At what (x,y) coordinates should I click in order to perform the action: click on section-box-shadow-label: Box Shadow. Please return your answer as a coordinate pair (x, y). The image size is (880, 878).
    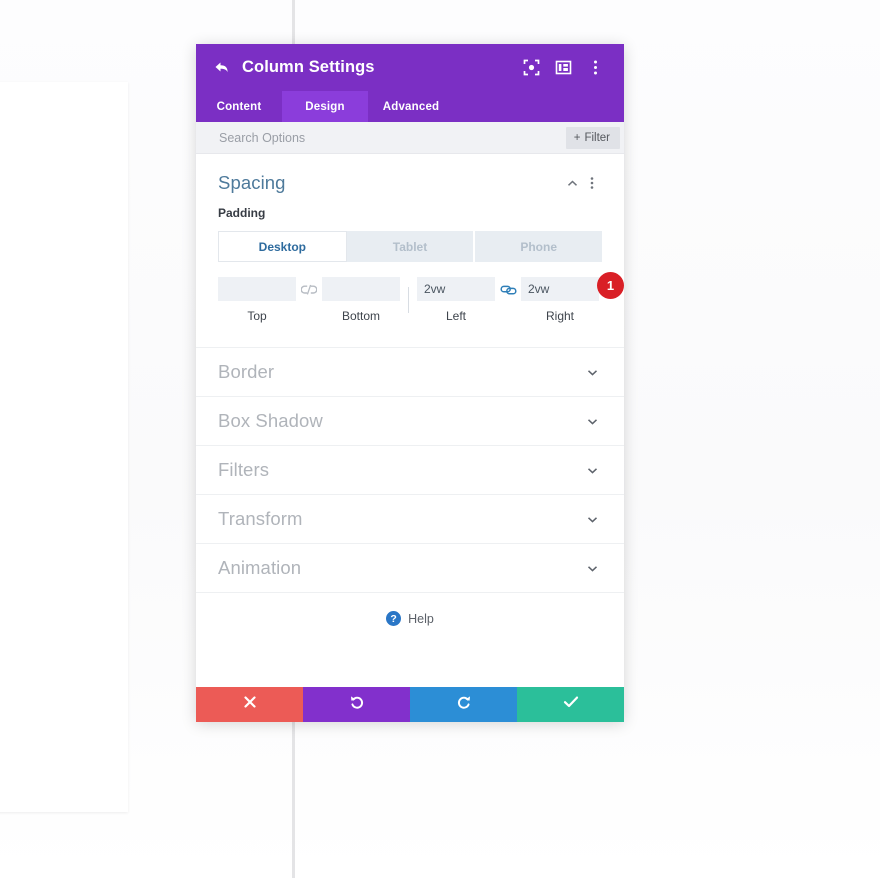
    Looking at the image, I should click on (270, 420).